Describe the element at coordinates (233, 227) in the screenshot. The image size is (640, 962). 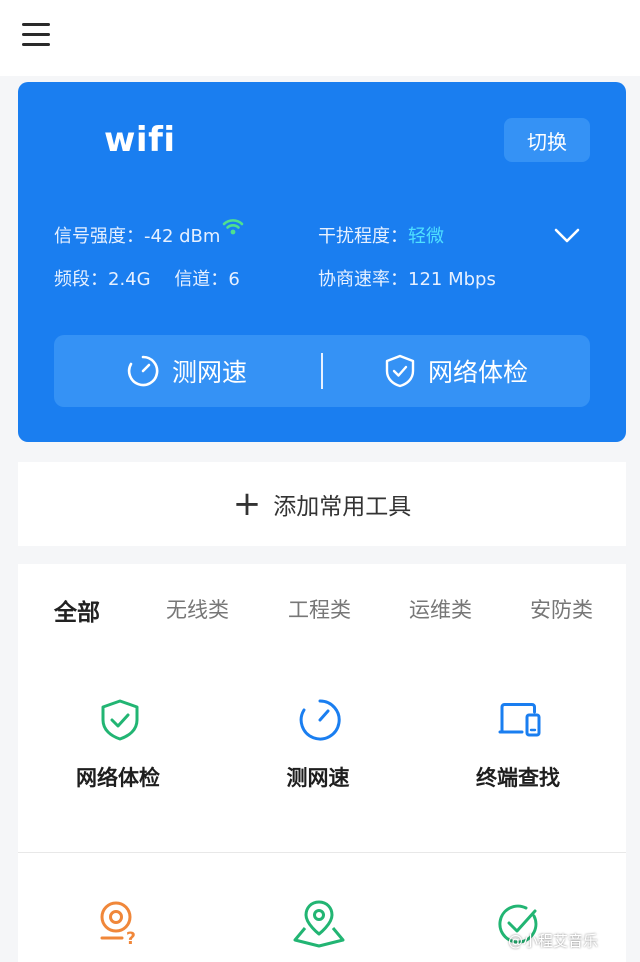
I see `wifi-signal-icon` at that location.